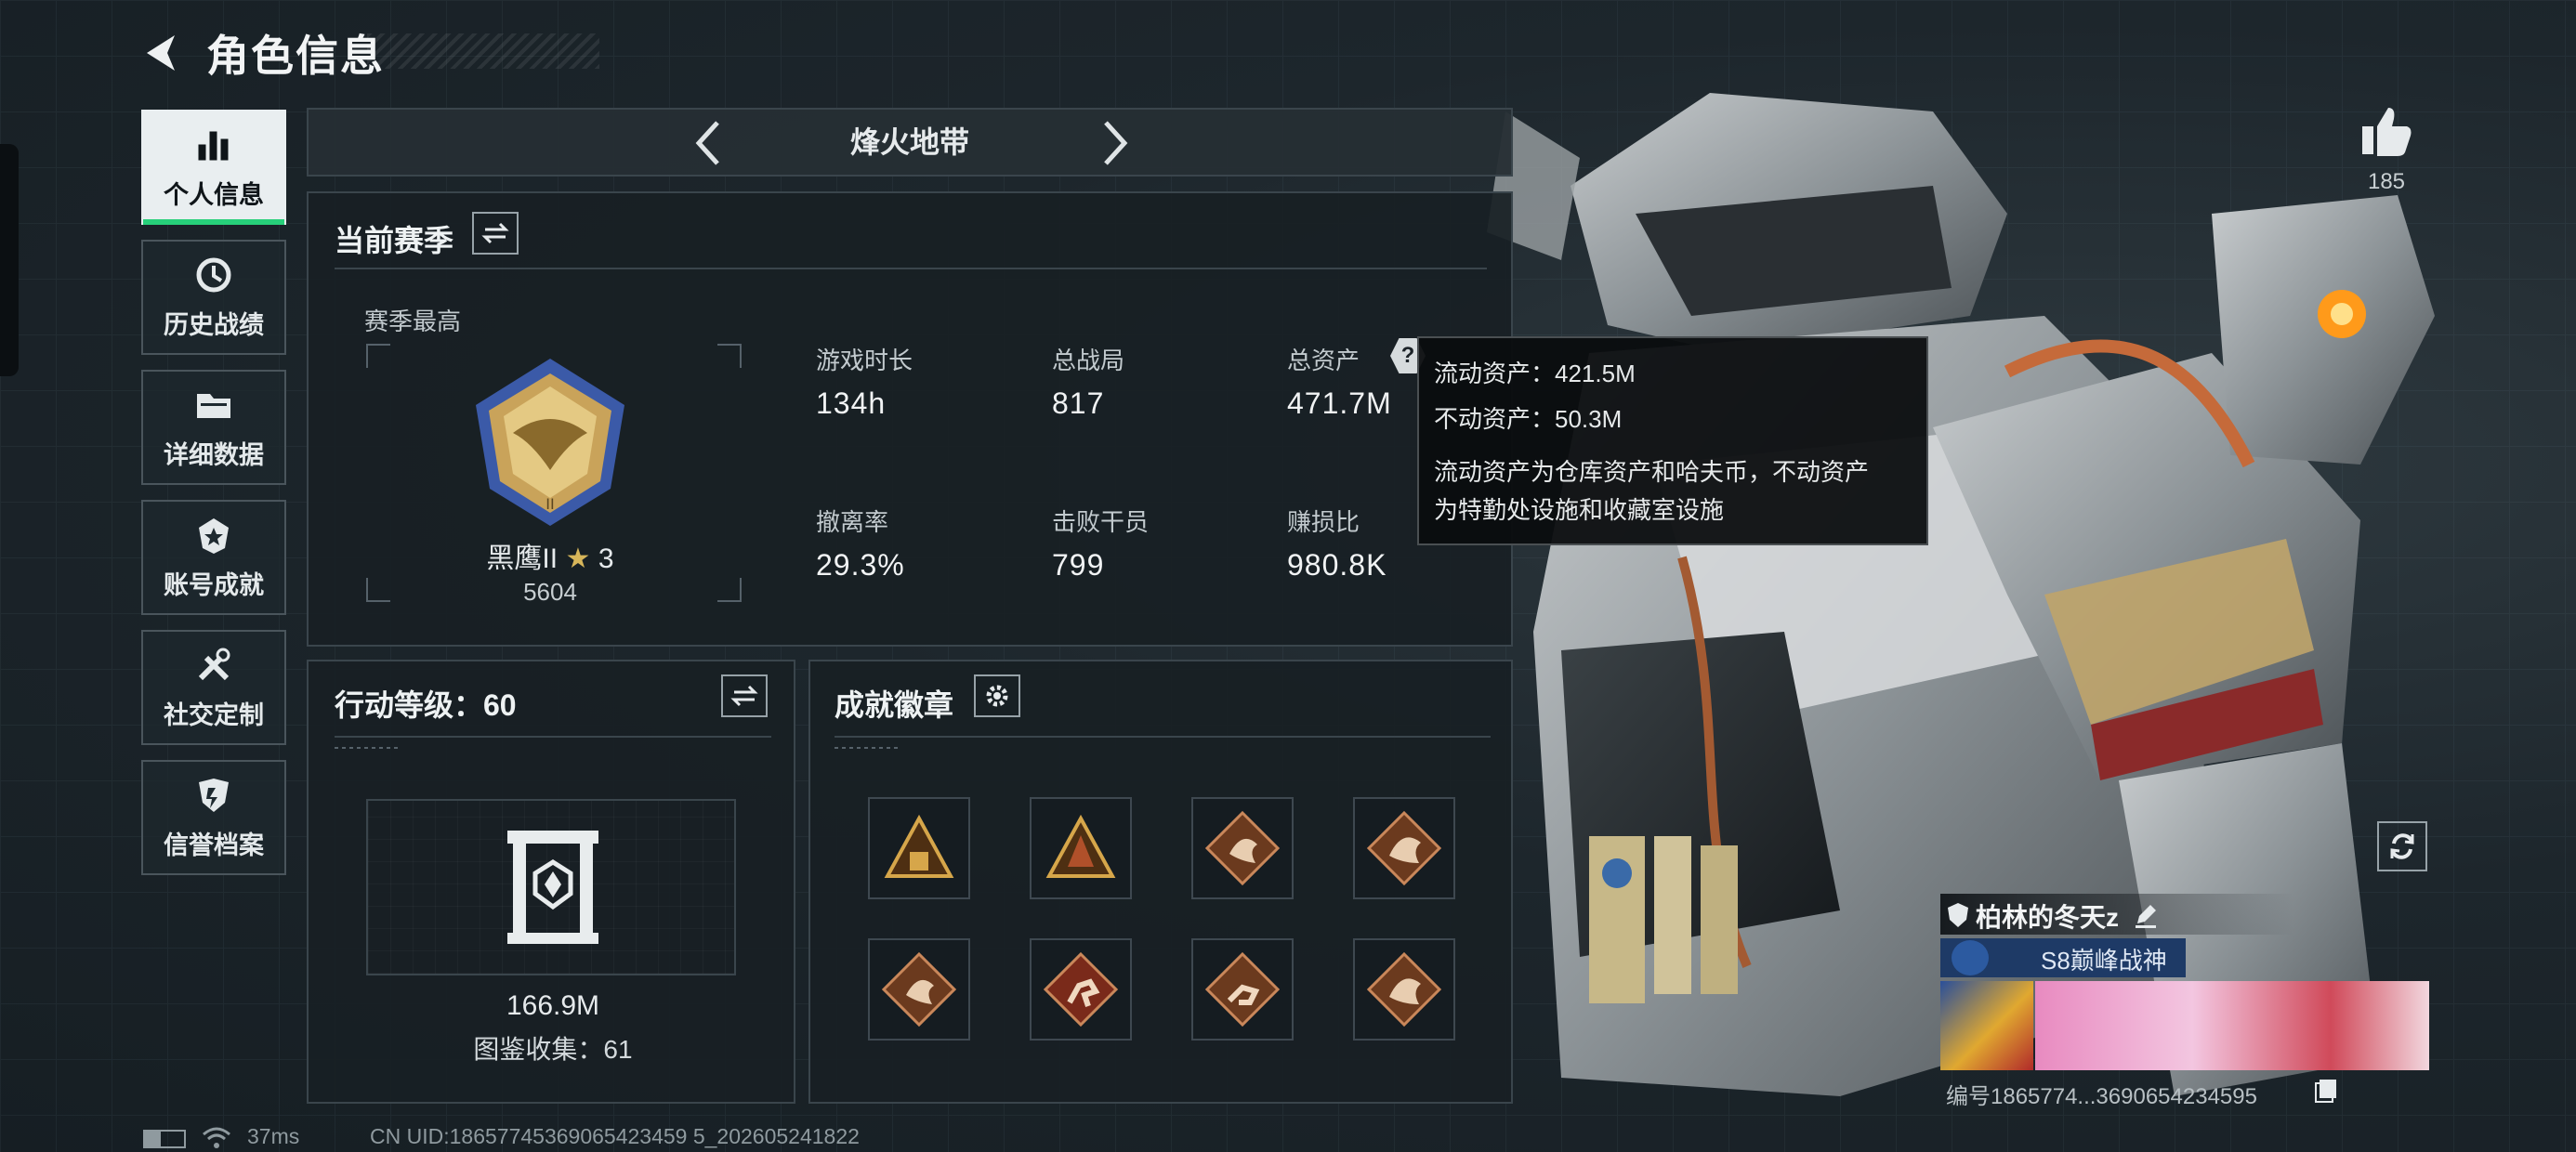 The image size is (2576, 1152). What do you see at coordinates (426, 705) in the screenshot?
I see `action-level-title: 行动等级：60` at bounding box center [426, 705].